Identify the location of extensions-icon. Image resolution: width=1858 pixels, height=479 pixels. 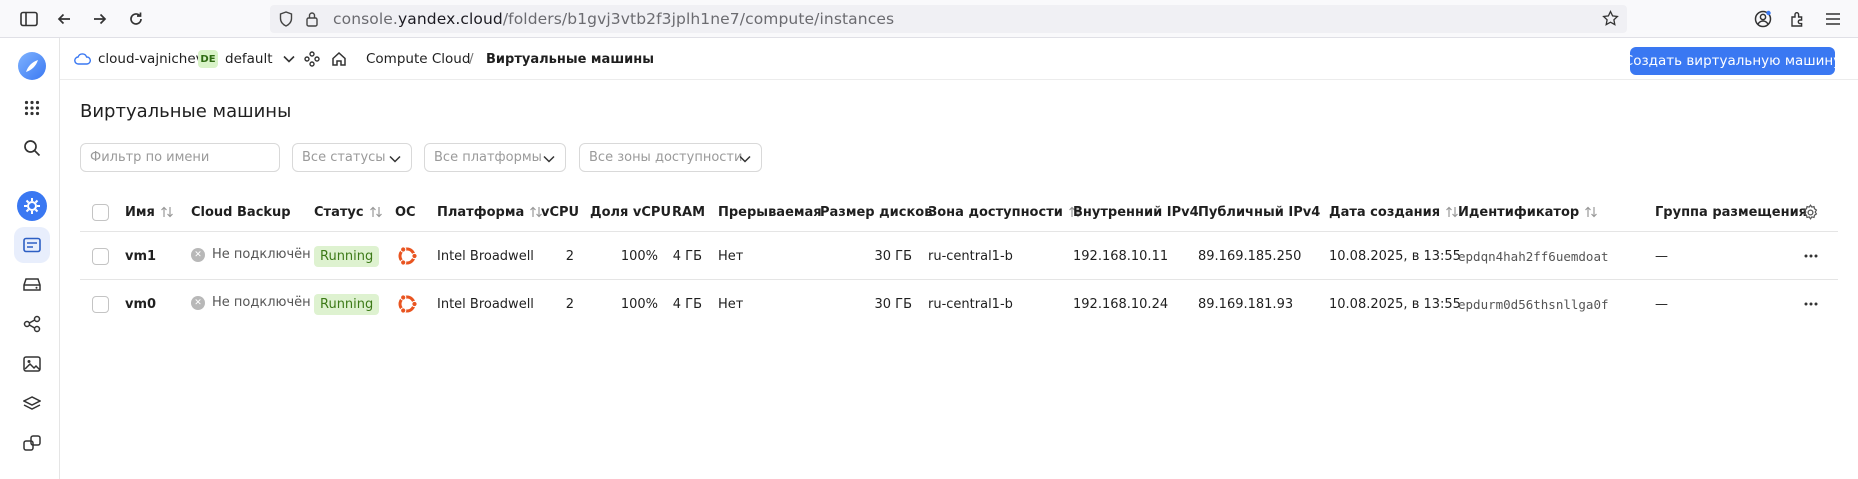
(1798, 19).